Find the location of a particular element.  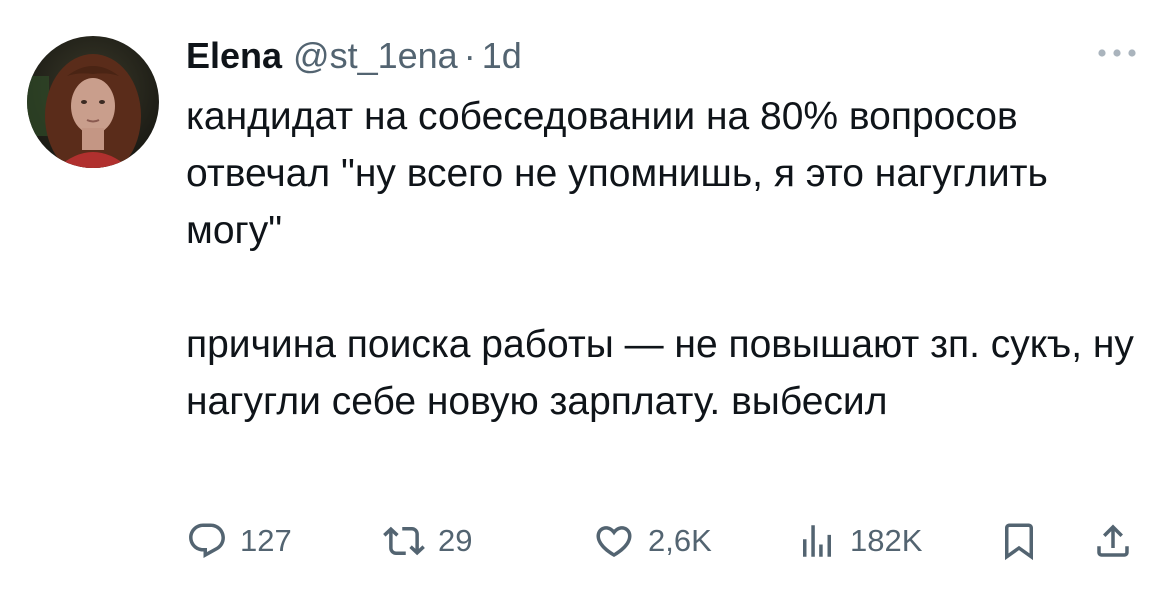

reply-count: 127 is located at coordinates (266, 540).